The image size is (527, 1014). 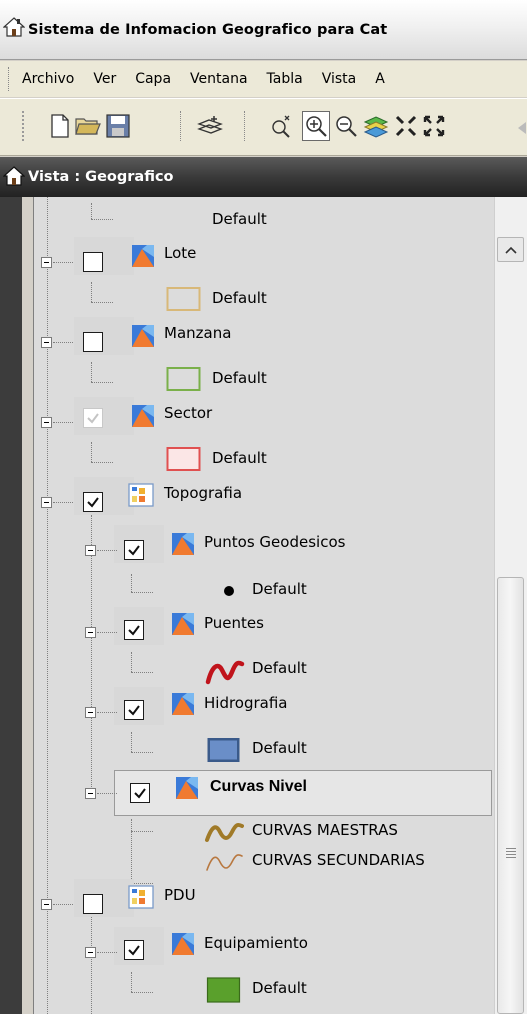 What do you see at coordinates (339, 79) in the screenshot?
I see `menu-vista: Vista` at bounding box center [339, 79].